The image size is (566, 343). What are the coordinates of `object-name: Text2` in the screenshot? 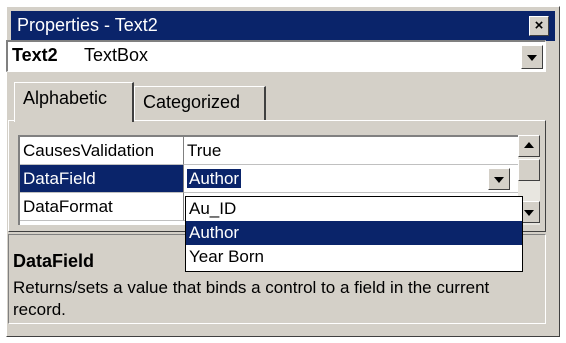 It's located at (35, 55).